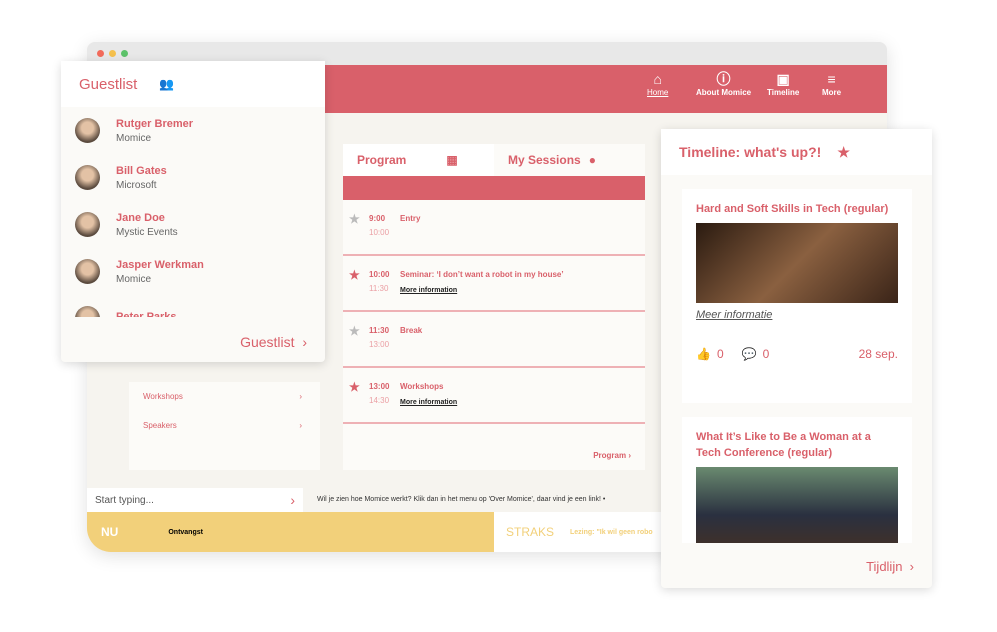  Describe the element at coordinates (878, 354) in the screenshot. I see `post-date: 28 sep.` at that location.